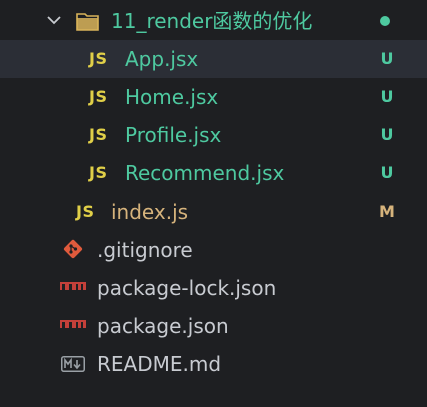 The width and height of the screenshot is (427, 407). I want to click on git-icon, so click(73, 249).